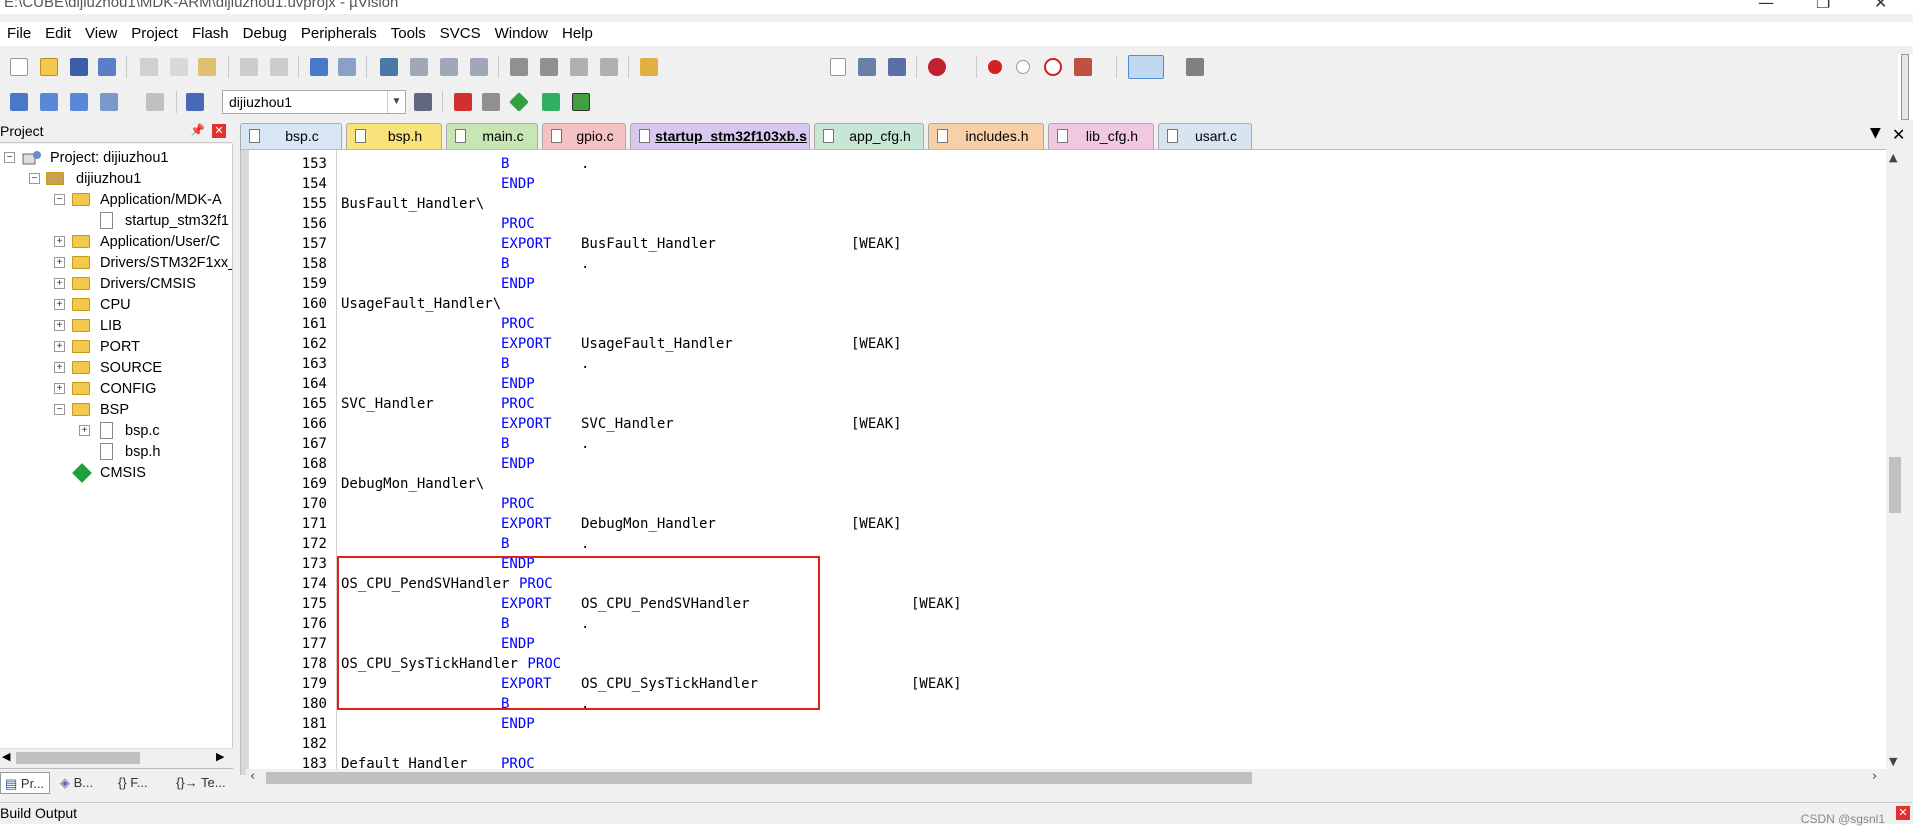 This screenshot has width=1913, height=836. What do you see at coordinates (408, 34) in the screenshot?
I see `menu-tools: Tools` at bounding box center [408, 34].